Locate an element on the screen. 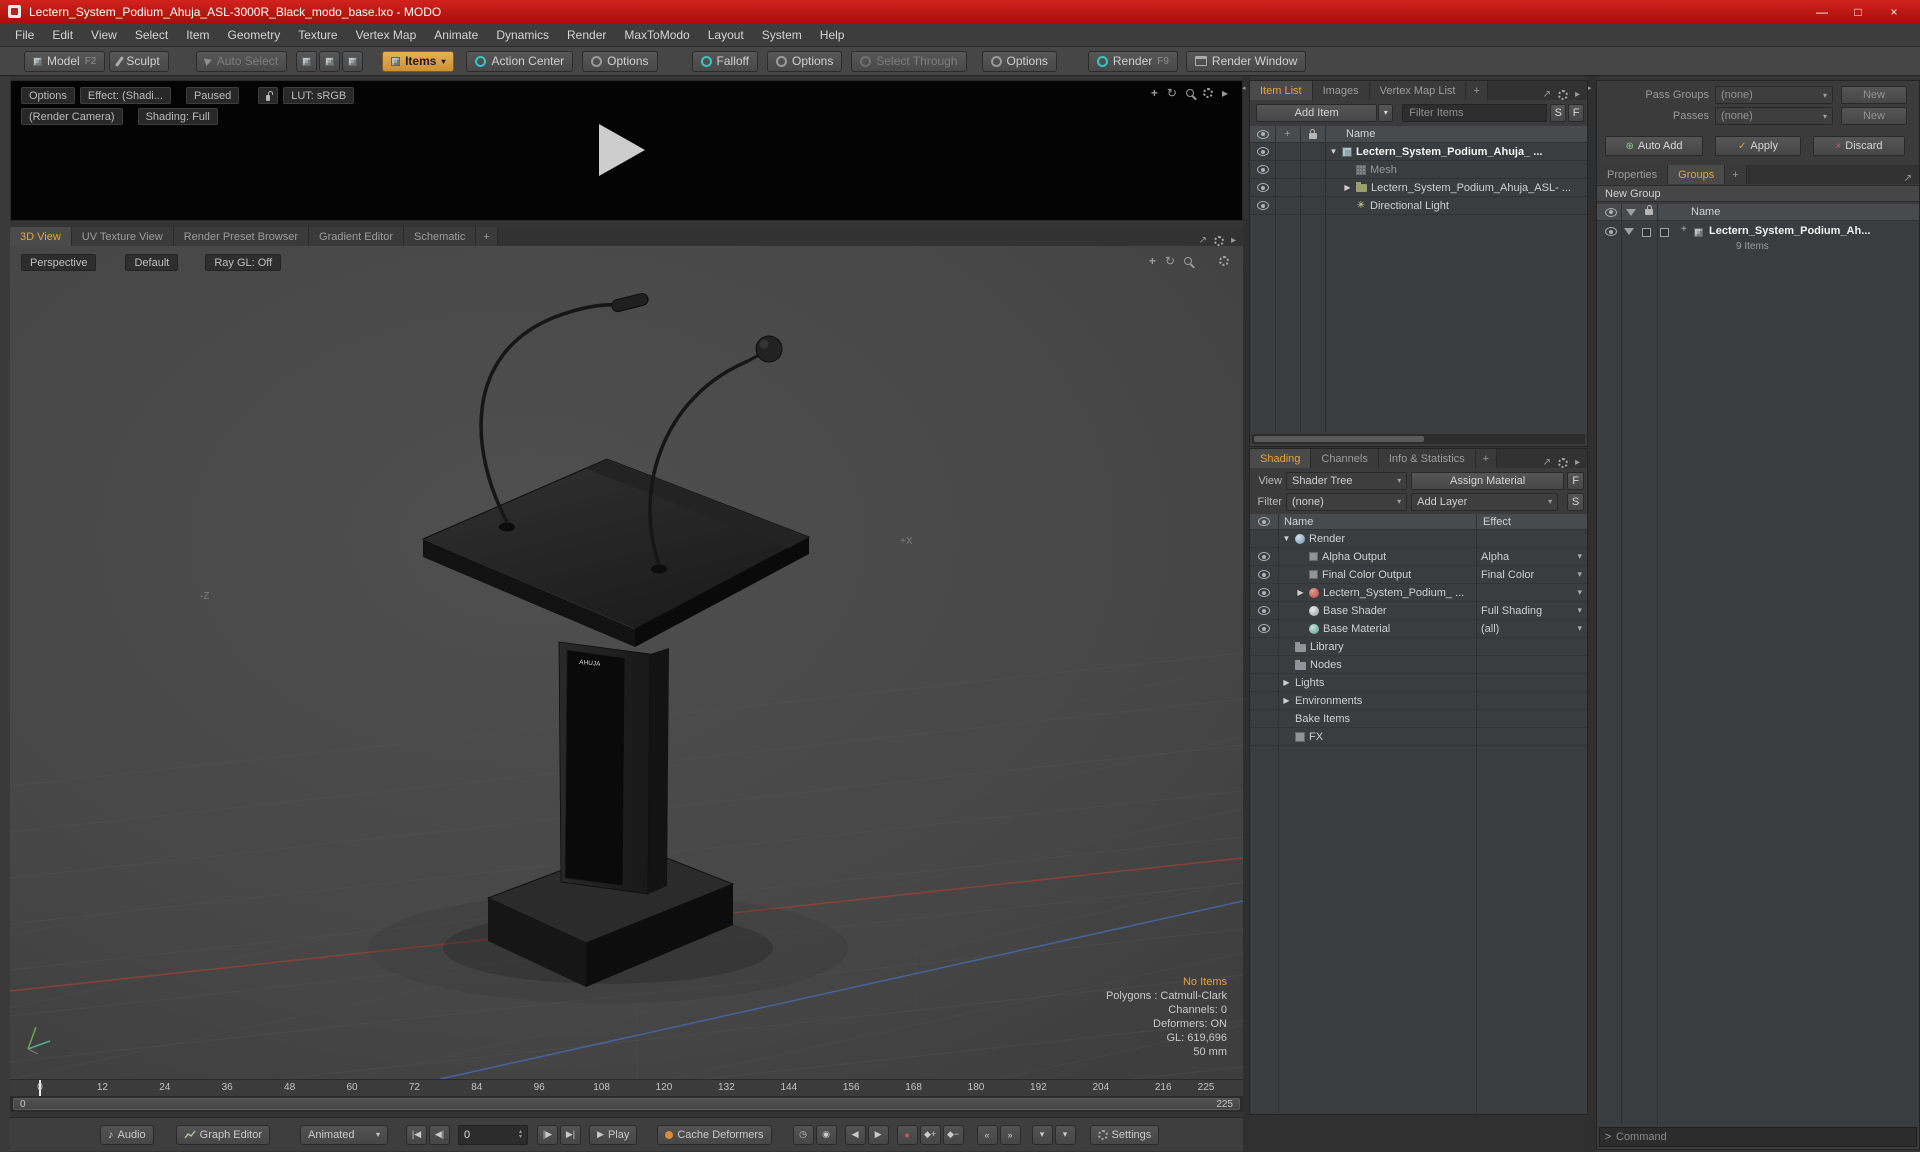 Image resolution: width=1920 pixels, height=1152 pixels. action-center-options-button: Options is located at coordinates (620, 61).